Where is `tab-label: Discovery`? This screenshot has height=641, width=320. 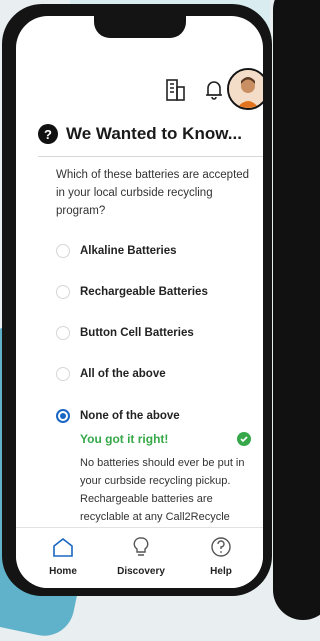
tab-label: Discovery is located at coordinates (141, 571).